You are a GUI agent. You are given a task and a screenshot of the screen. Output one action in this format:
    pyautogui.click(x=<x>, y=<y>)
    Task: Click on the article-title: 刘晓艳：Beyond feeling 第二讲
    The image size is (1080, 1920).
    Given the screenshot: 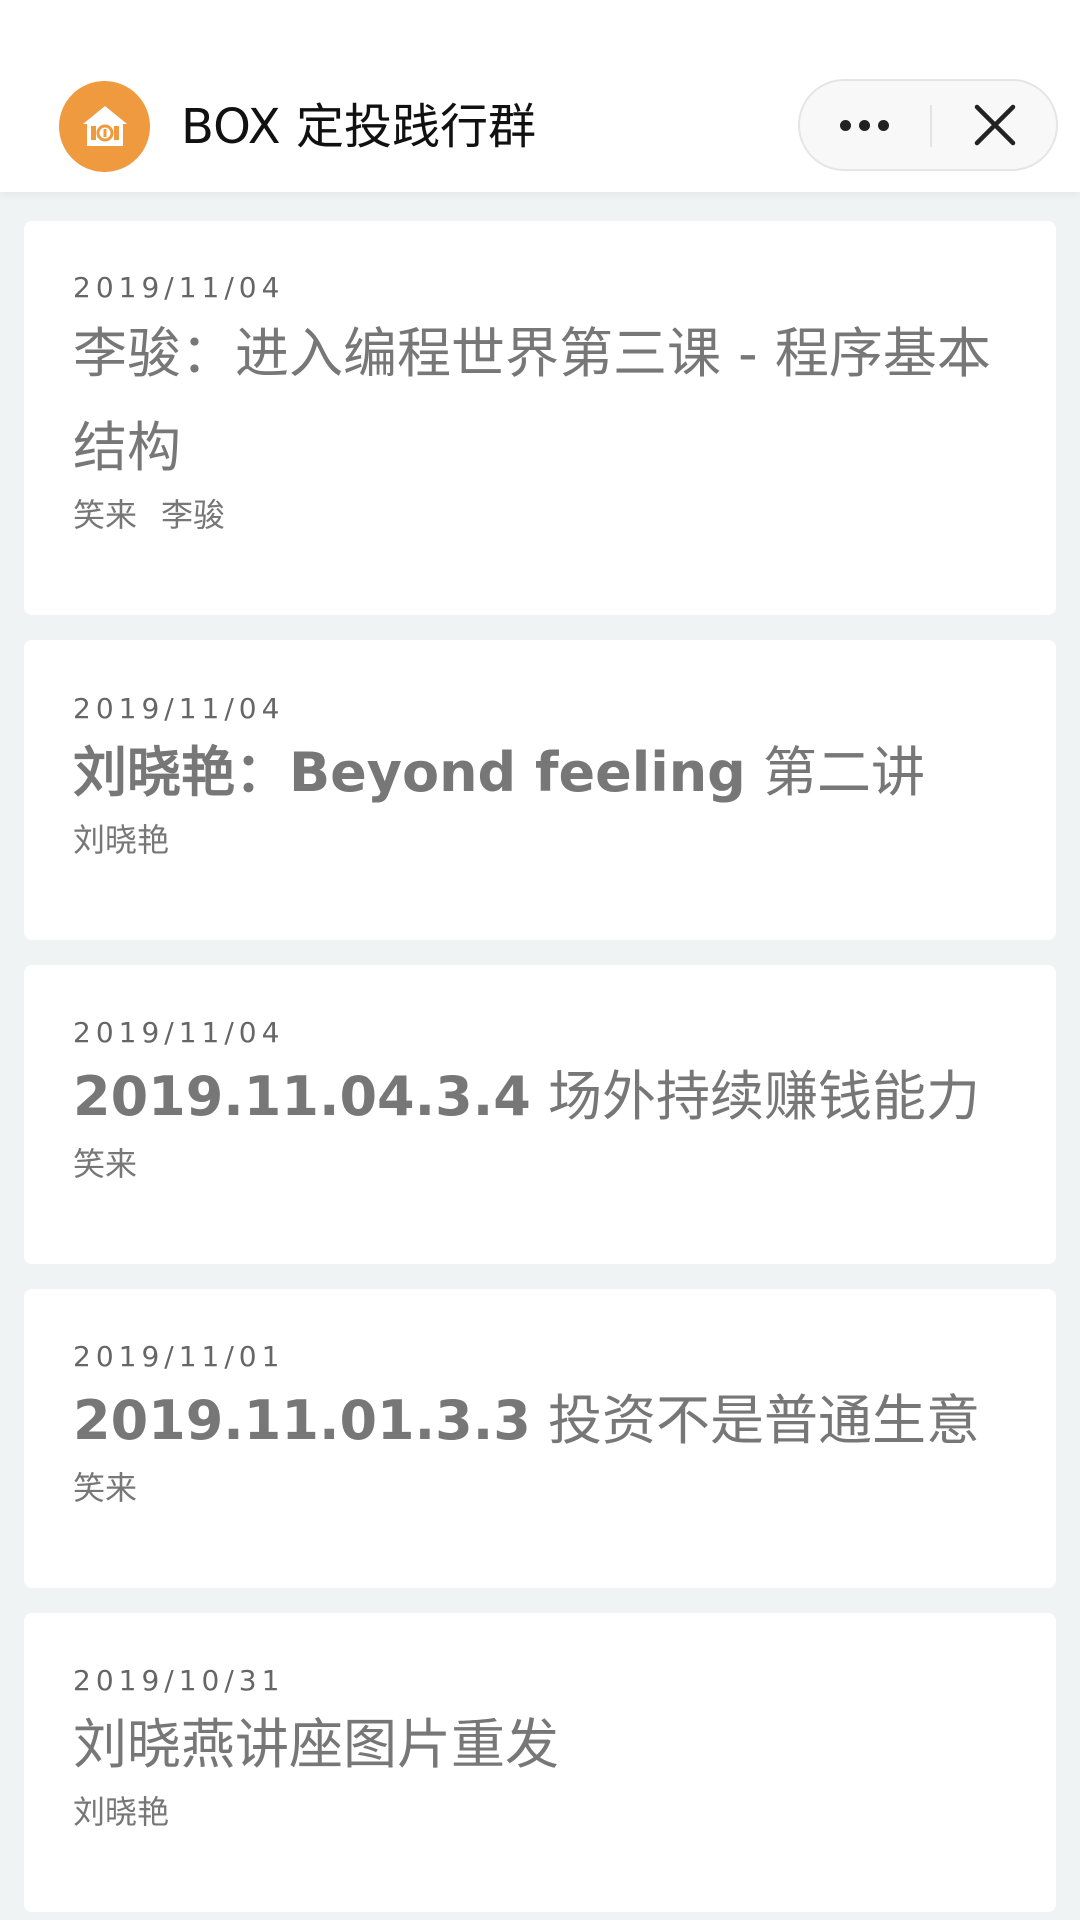 What is the action you would take?
    pyautogui.click(x=540, y=773)
    